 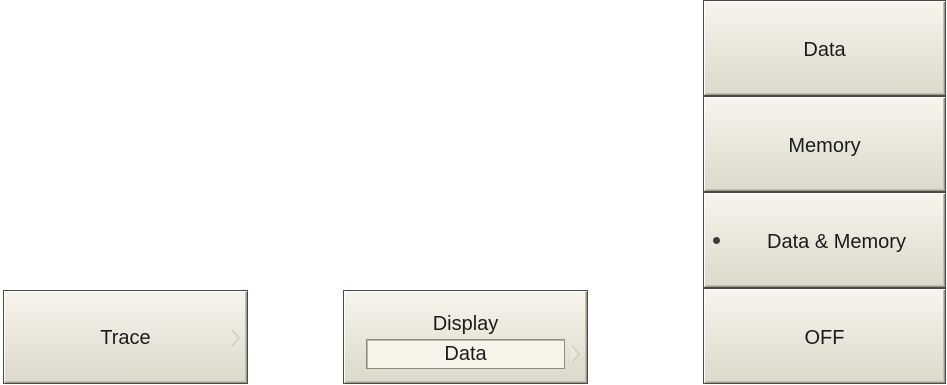 I want to click on menu-item-memory-label: Memory, so click(x=824, y=146).